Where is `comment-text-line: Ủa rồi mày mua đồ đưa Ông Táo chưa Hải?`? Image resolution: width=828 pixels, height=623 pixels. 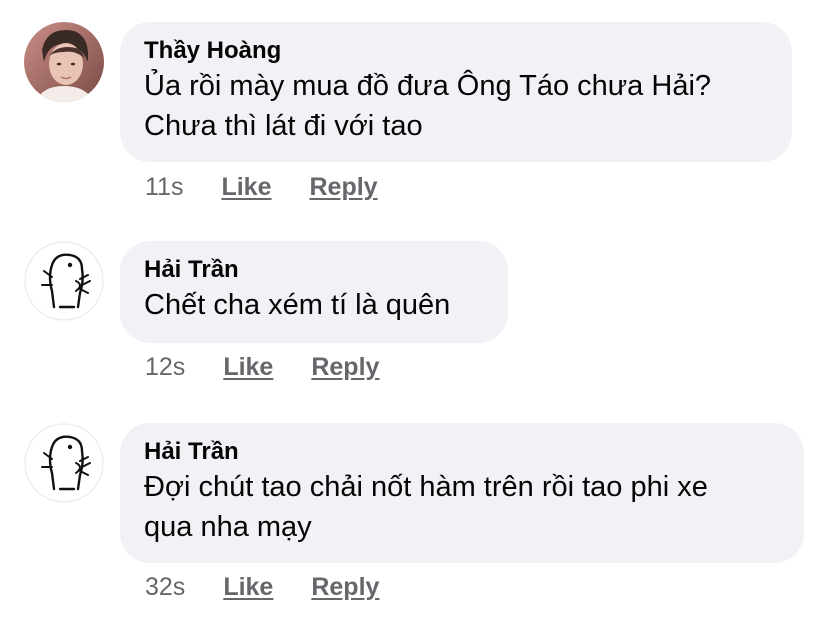
comment-text-line: Ủa rồi mày mua đồ đưa Ông Táo chưa Hải? is located at coordinates (428, 86).